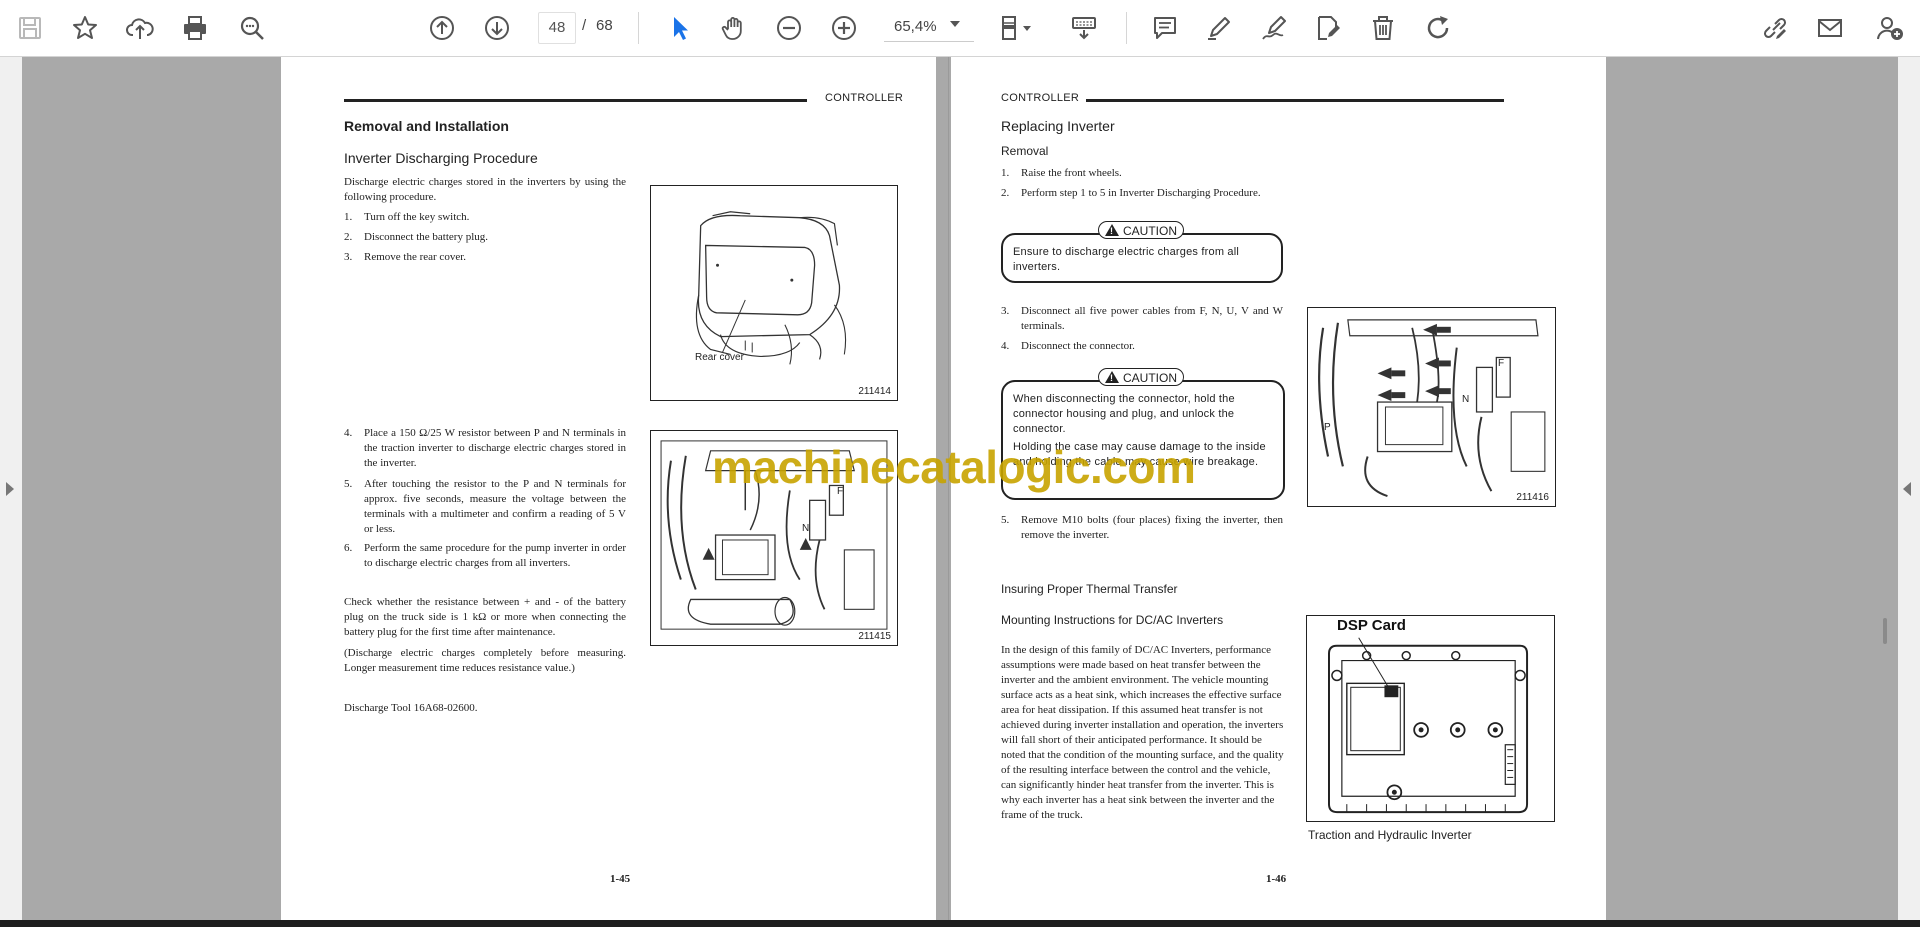 Image resolution: width=1920 pixels, height=927 pixels. What do you see at coordinates (497, 28) in the screenshot?
I see `arrow-down-circle-icon` at bounding box center [497, 28].